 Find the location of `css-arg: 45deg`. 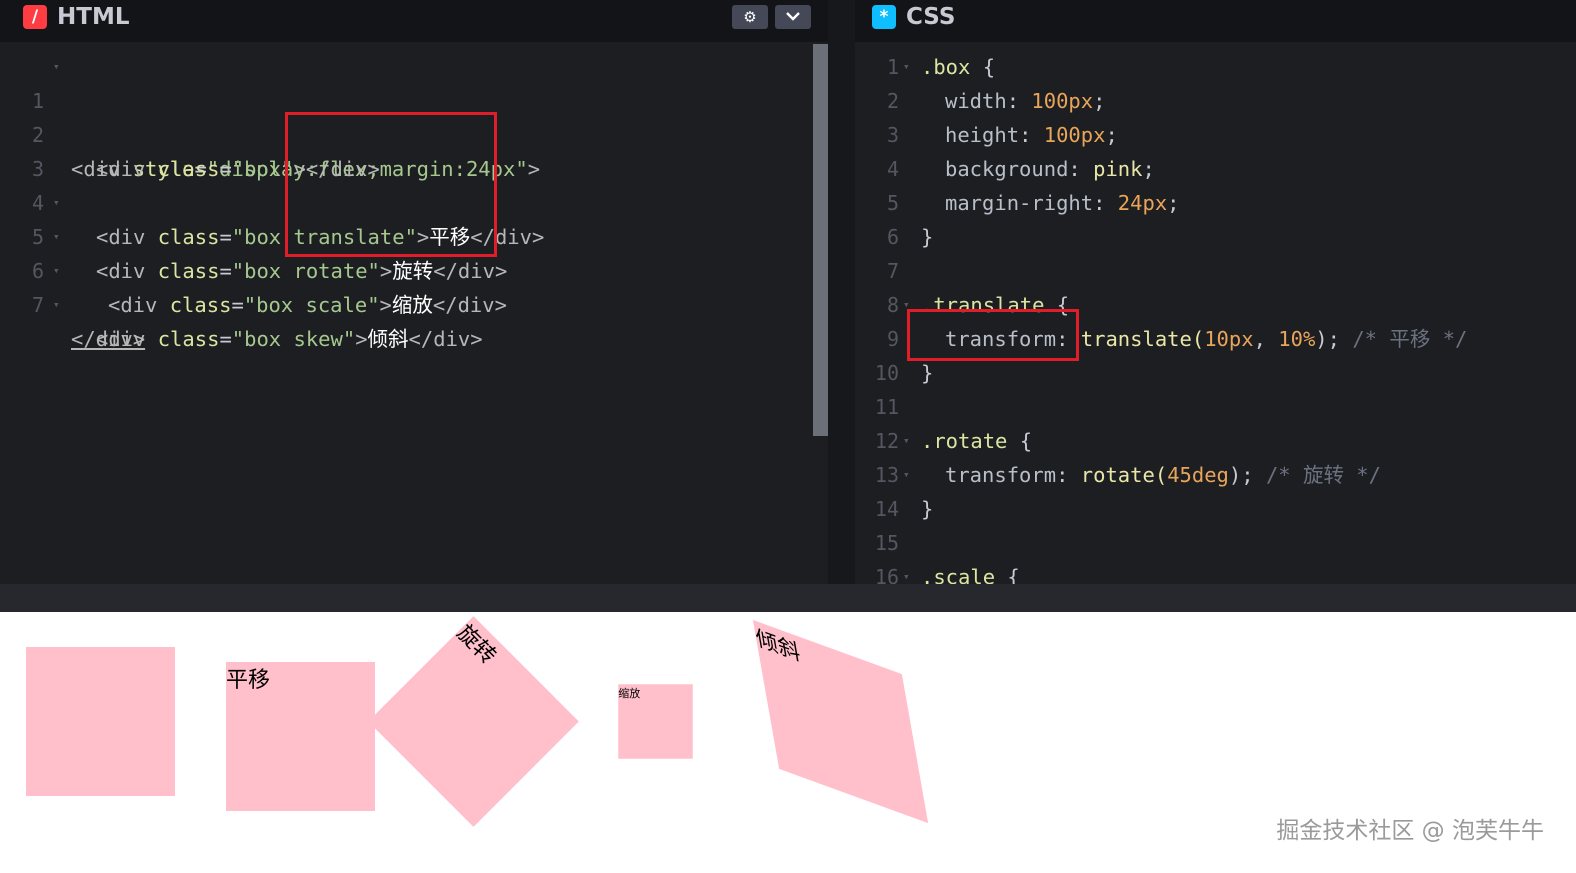

css-arg: 45deg is located at coordinates (1198, 475).